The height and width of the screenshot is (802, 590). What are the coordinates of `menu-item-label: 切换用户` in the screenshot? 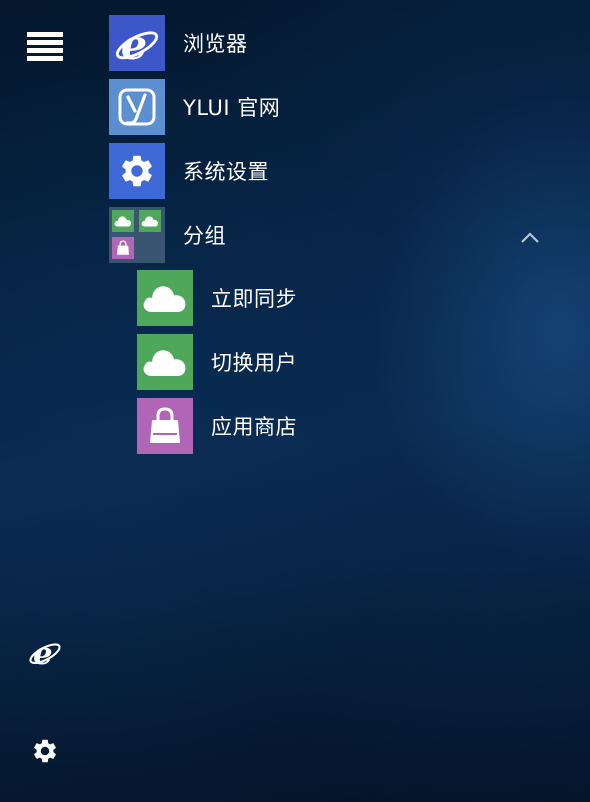 It's located at (254, 363).